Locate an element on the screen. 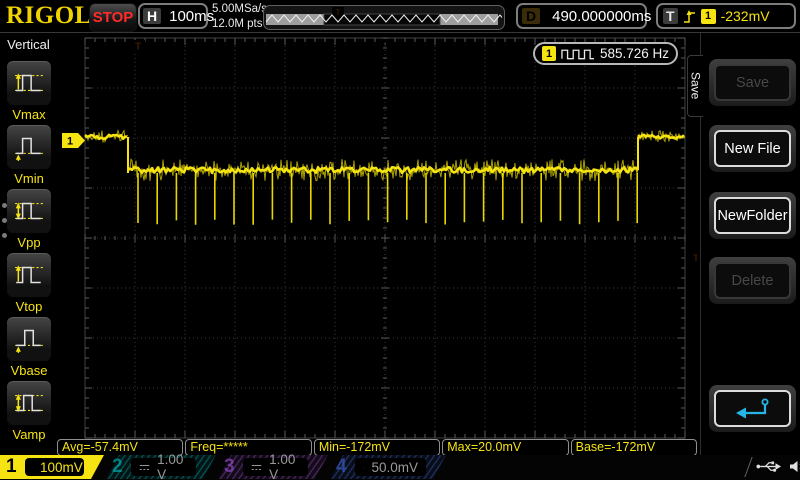 The width and height of the screenshot is (800, 480). channel-4-scale-box: 50.0mV is located at coordinates (390, 467).